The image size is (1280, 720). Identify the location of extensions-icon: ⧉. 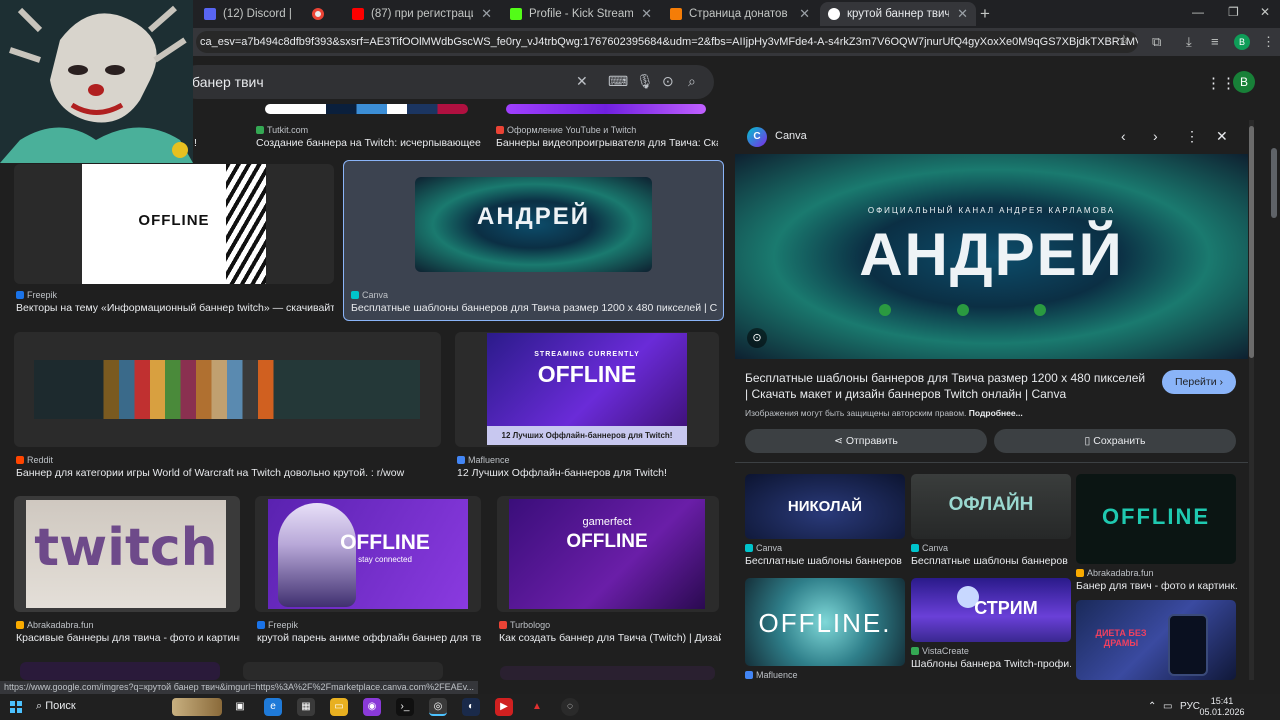
(1156, 42).